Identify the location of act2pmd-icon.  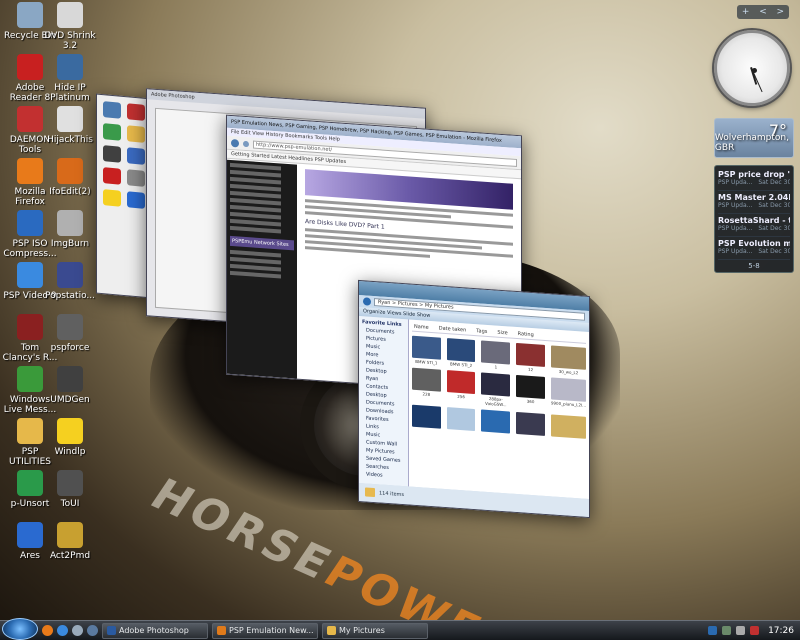
(70, 535).